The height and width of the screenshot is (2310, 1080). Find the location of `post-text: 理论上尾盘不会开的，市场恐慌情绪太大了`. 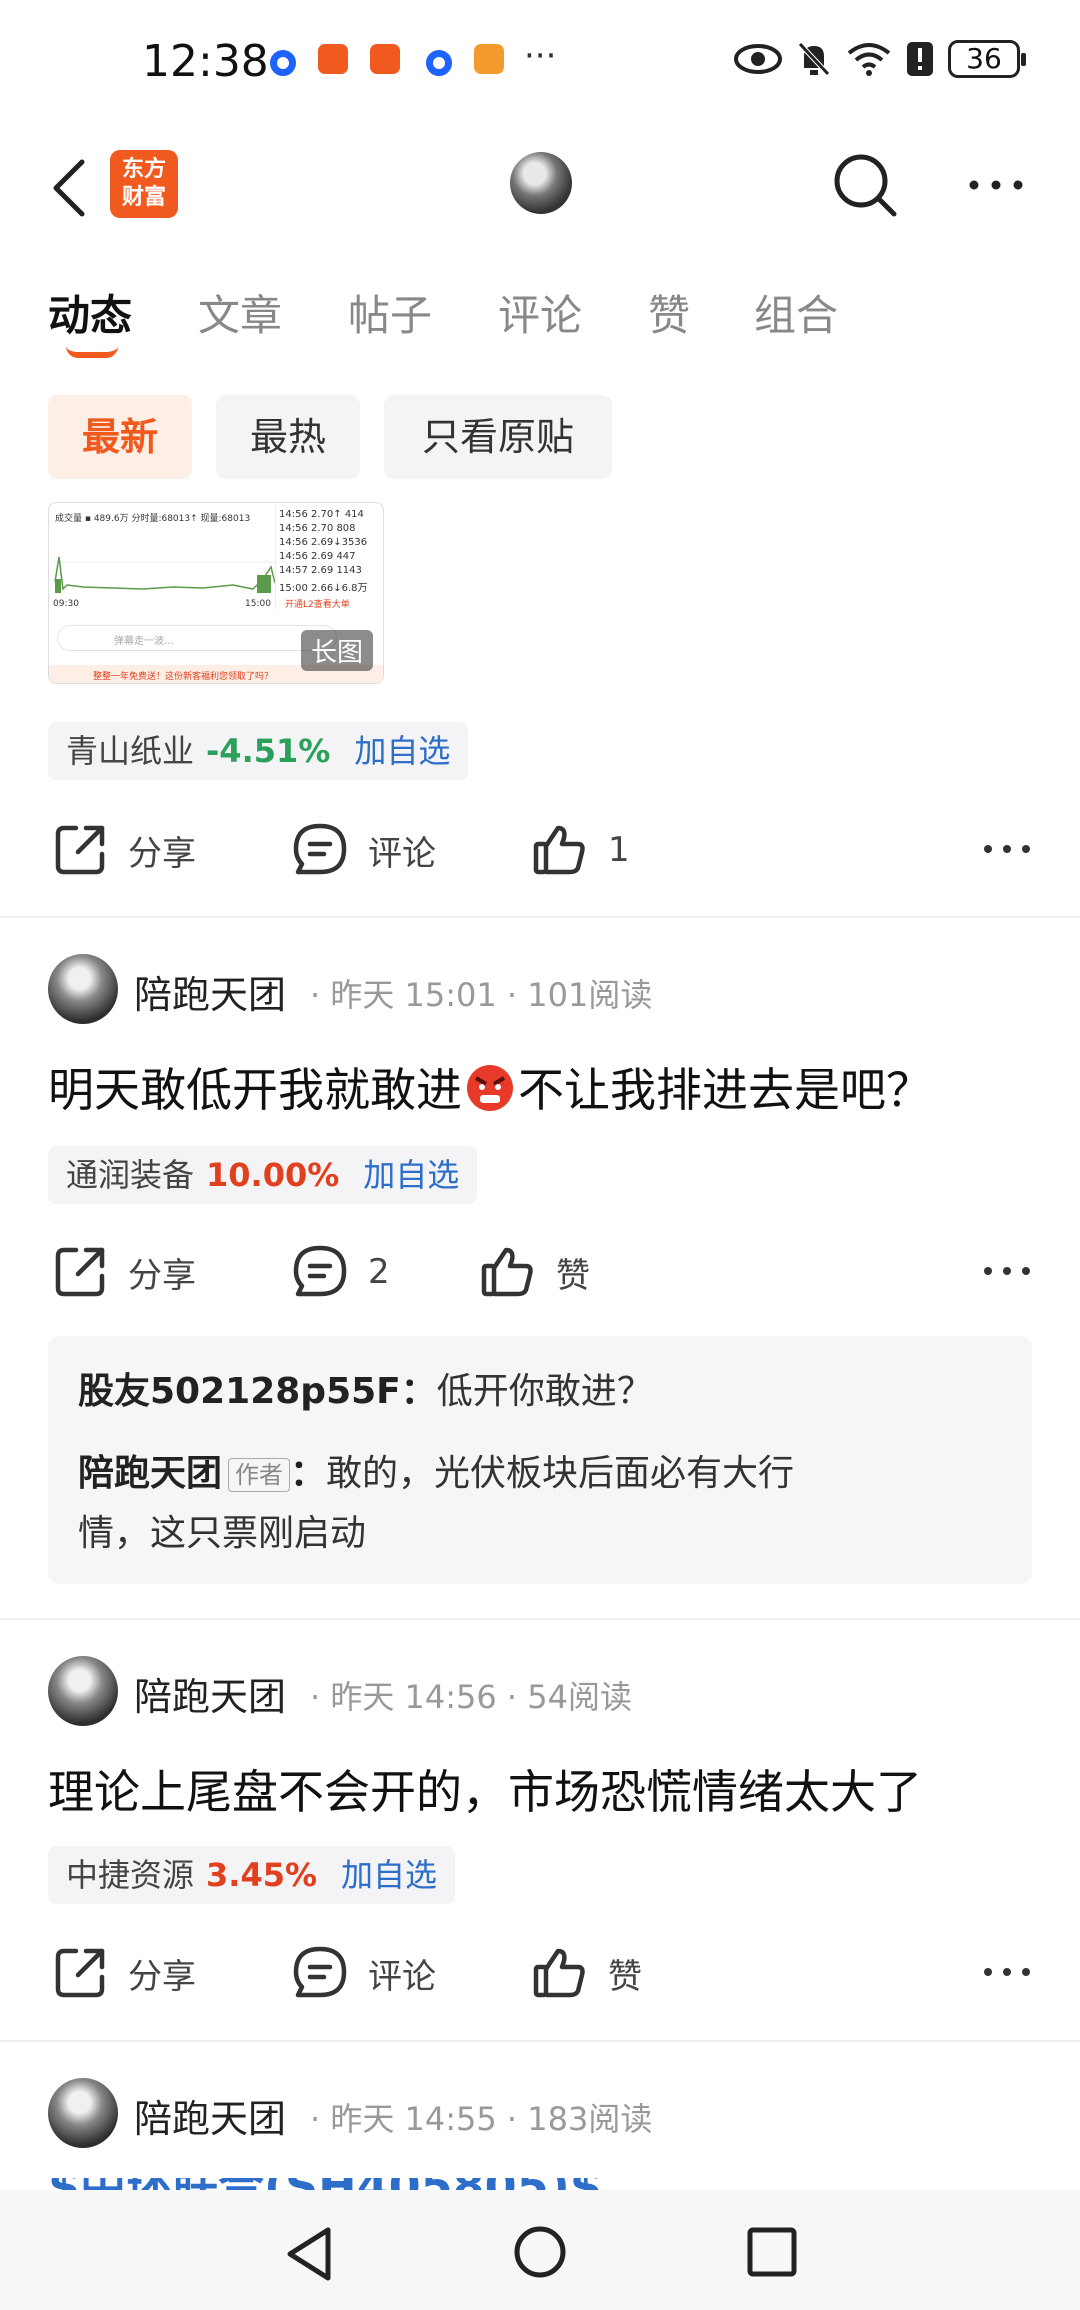

post-text: 理论上尾盘不会开的，市场恐慌情绪太大了 is located at coordinates (485, 1789).